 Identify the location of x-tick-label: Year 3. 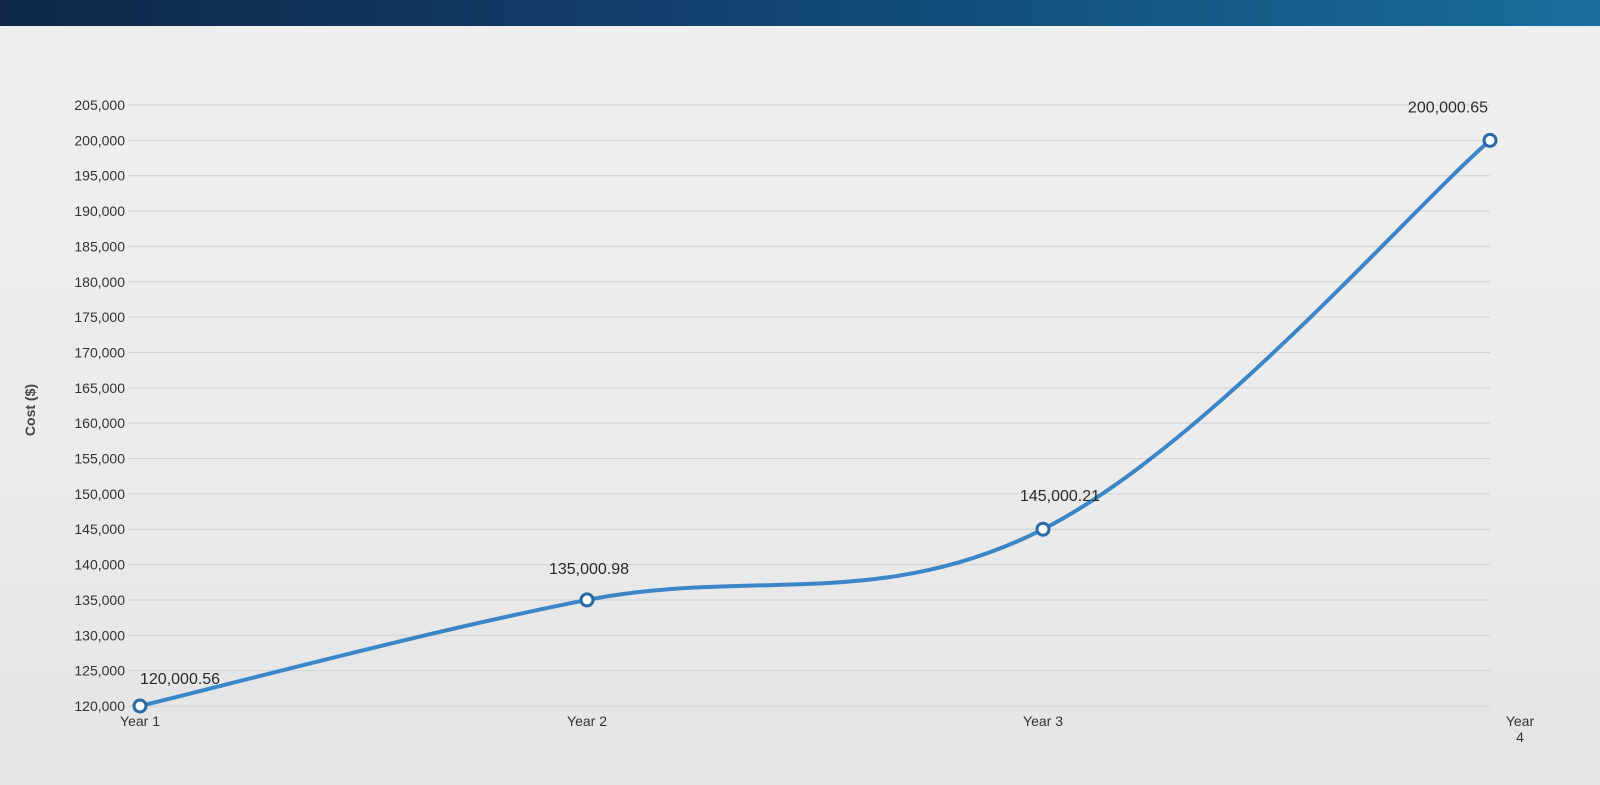
(1043, 721).